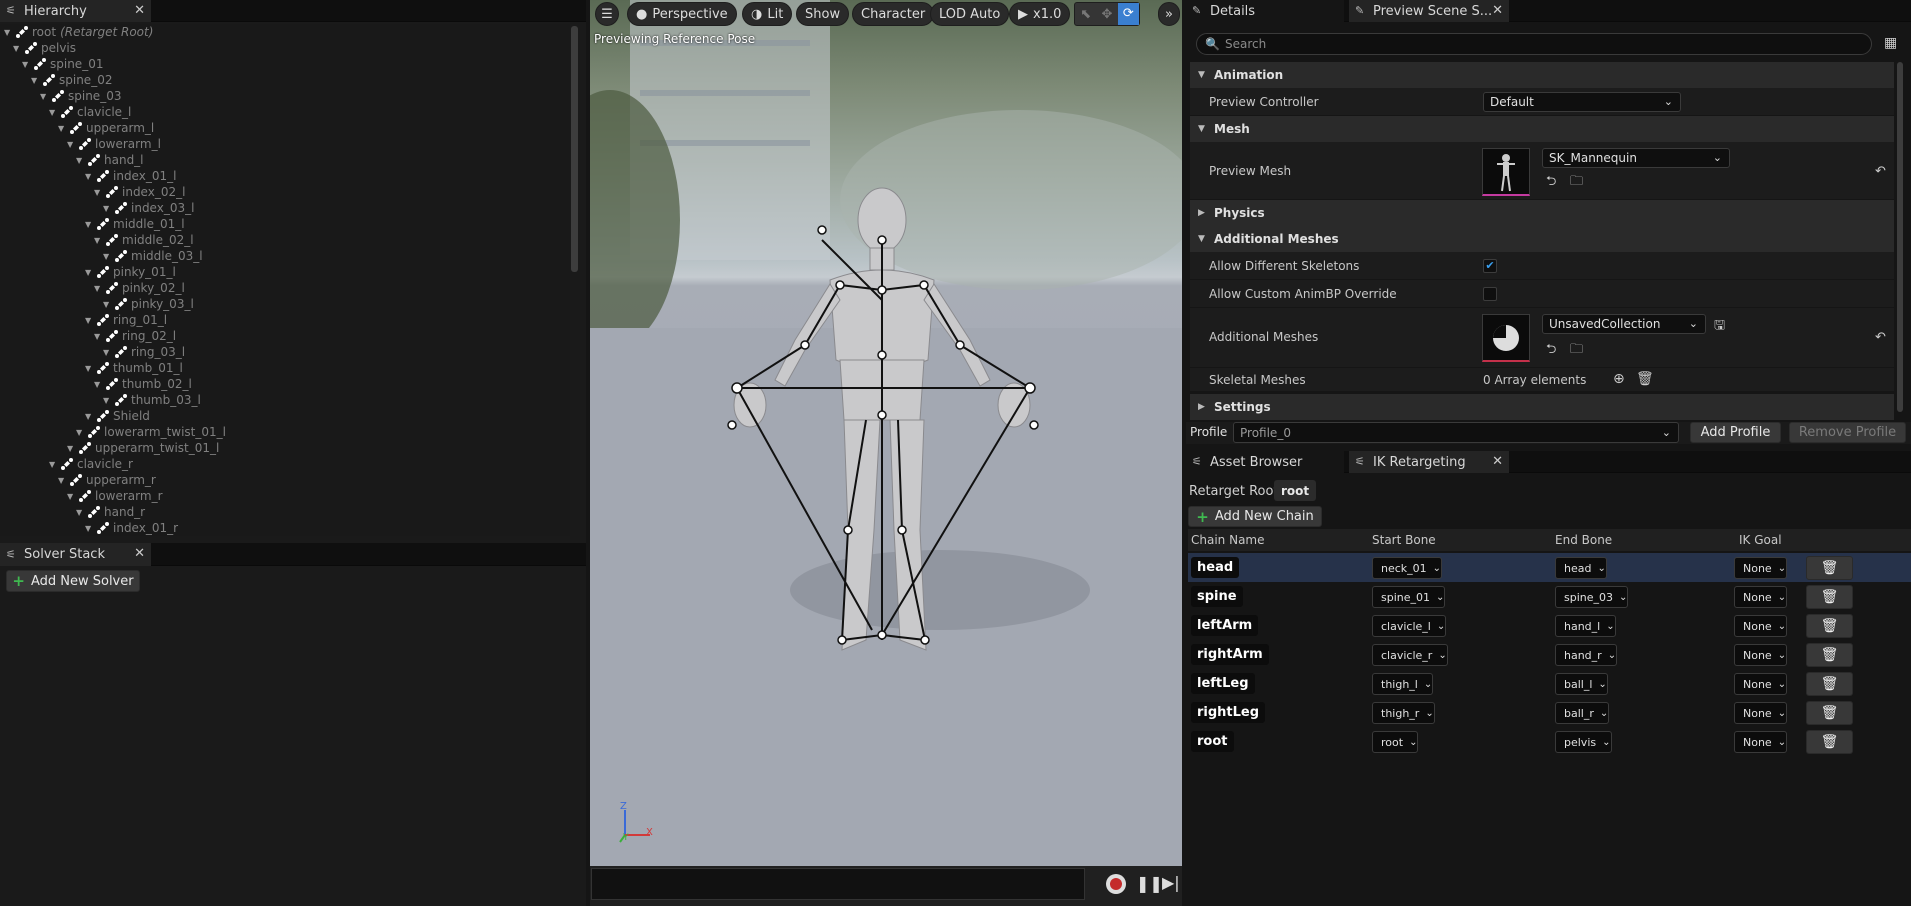 Image resolution: width=1911 pixels, height=906 pixels. What do you see at coordinates (144, 352) in the screenshot?
I see `tree-bone-item: ▼ ring_03_l` at bounding box center [144, 352].